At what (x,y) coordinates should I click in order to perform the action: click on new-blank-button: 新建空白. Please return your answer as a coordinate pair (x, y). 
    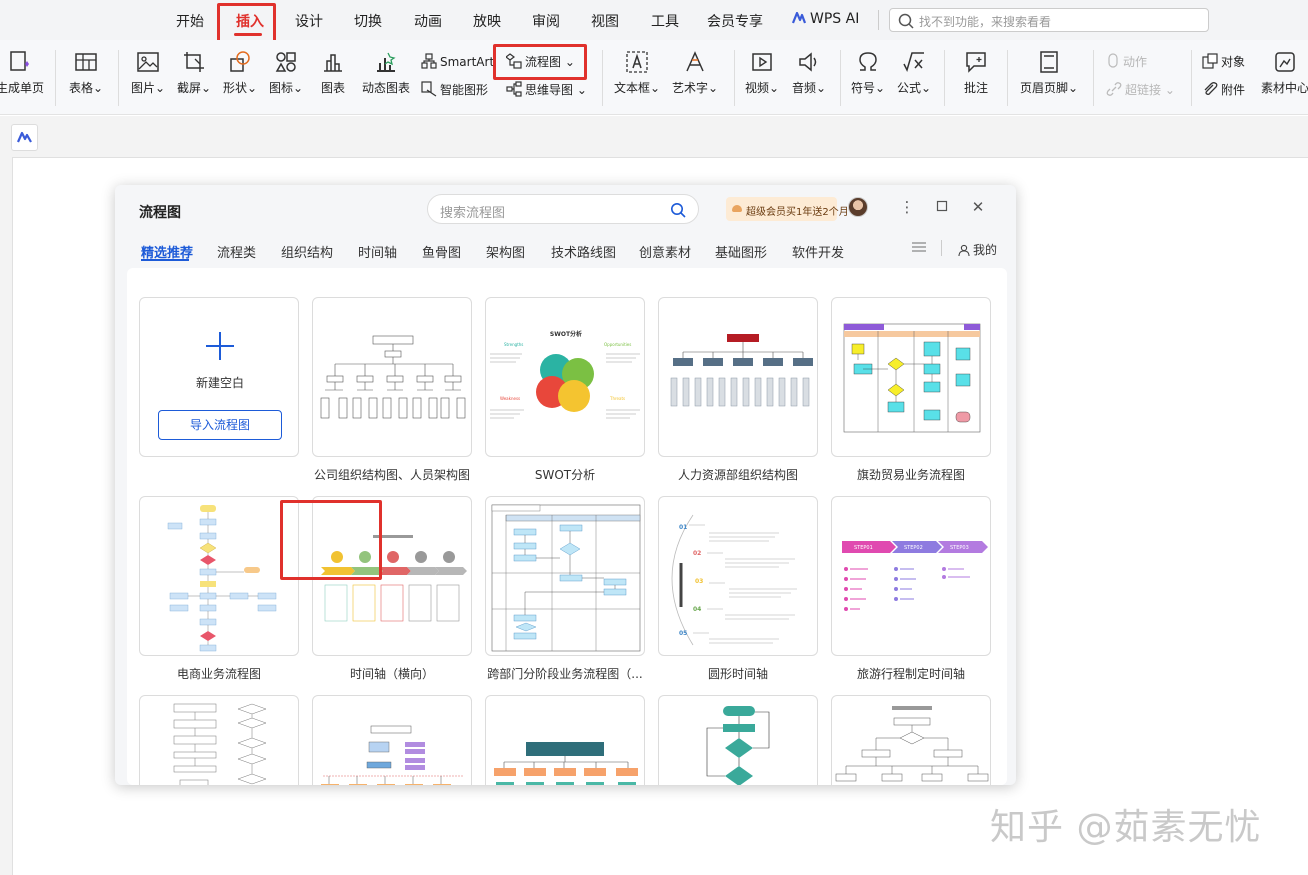
    Looking at the image, I should click on (219, 348).